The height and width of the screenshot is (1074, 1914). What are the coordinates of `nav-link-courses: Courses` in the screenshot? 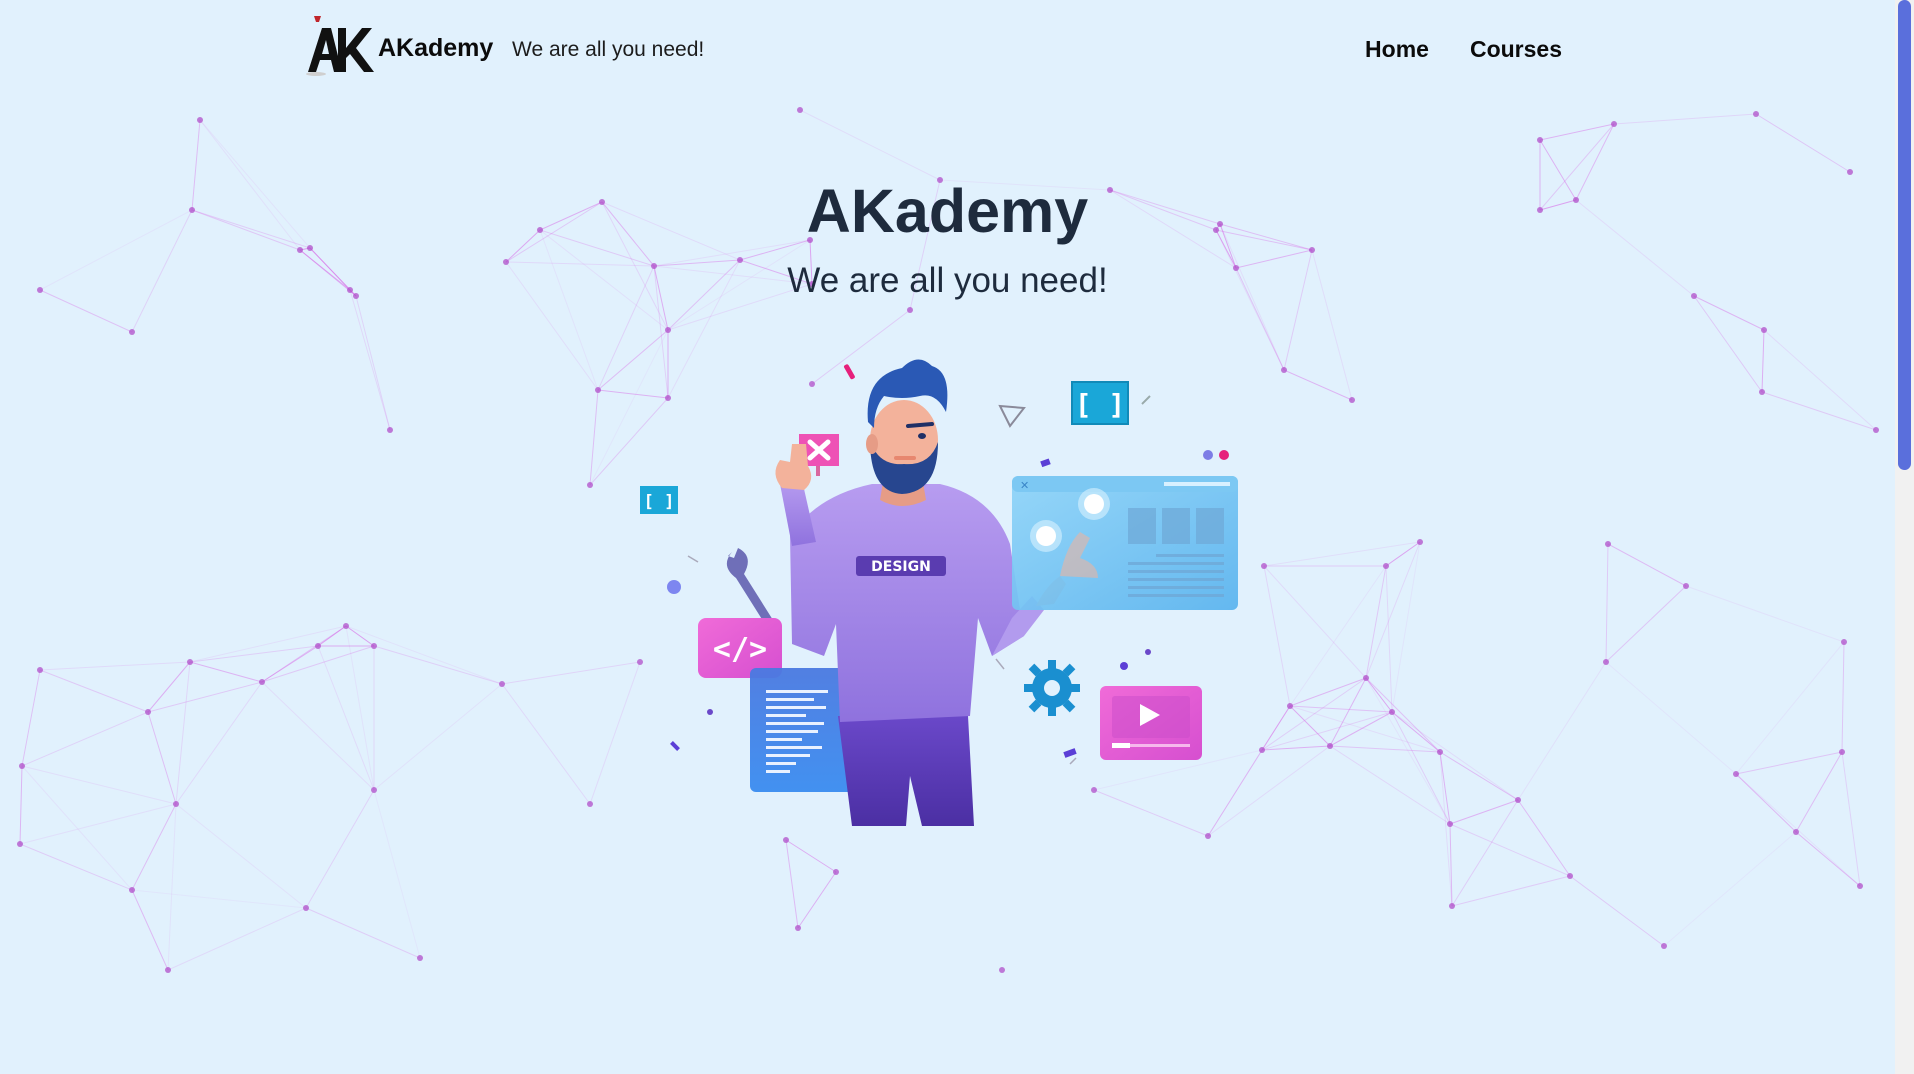 It's located at (1516, 49).